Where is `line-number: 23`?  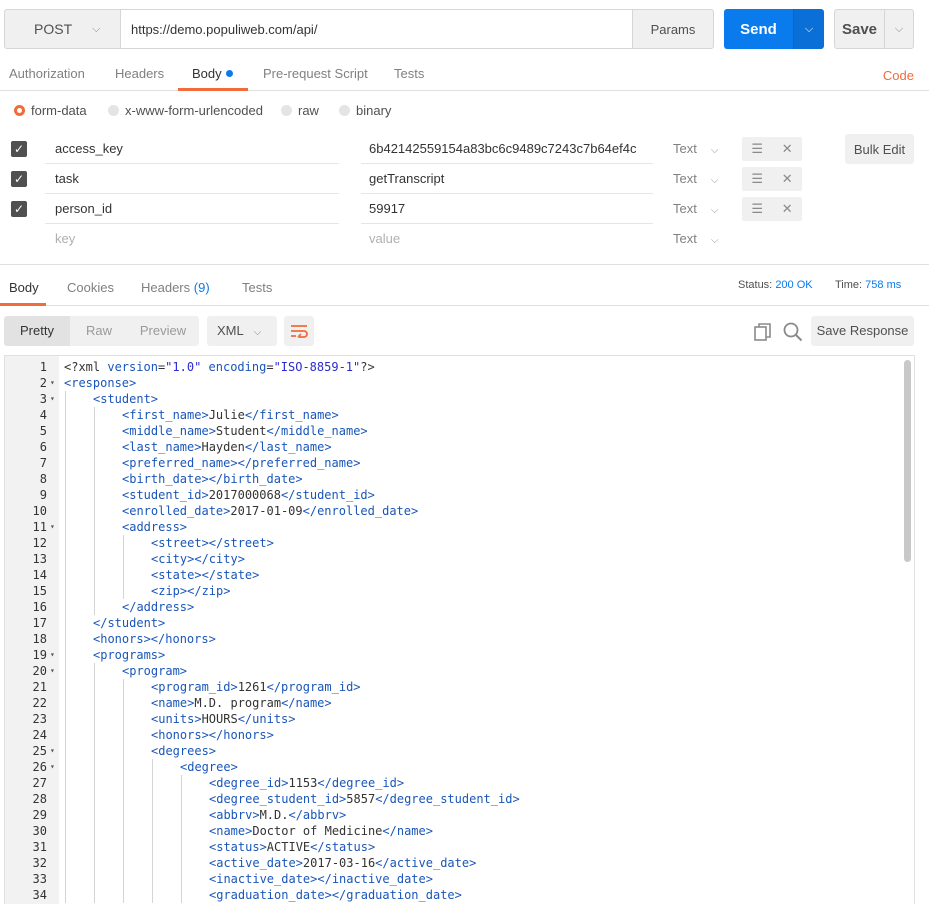
line-number: 23 is located at coordinates (39, 719).